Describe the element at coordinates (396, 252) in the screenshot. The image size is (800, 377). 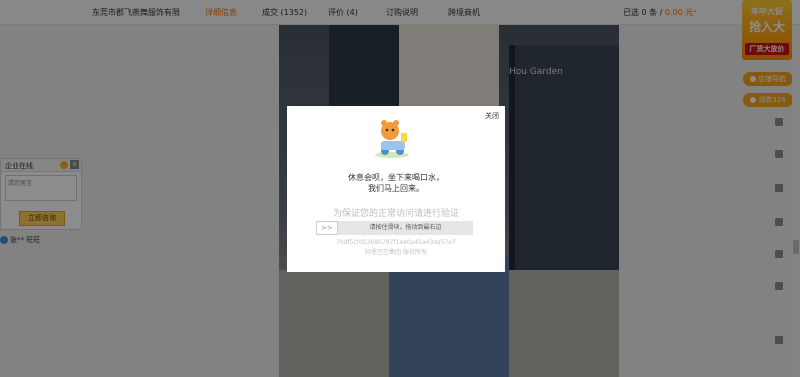
I see `copyright-text: 阿里巴巴集团 版权所有` at that location.